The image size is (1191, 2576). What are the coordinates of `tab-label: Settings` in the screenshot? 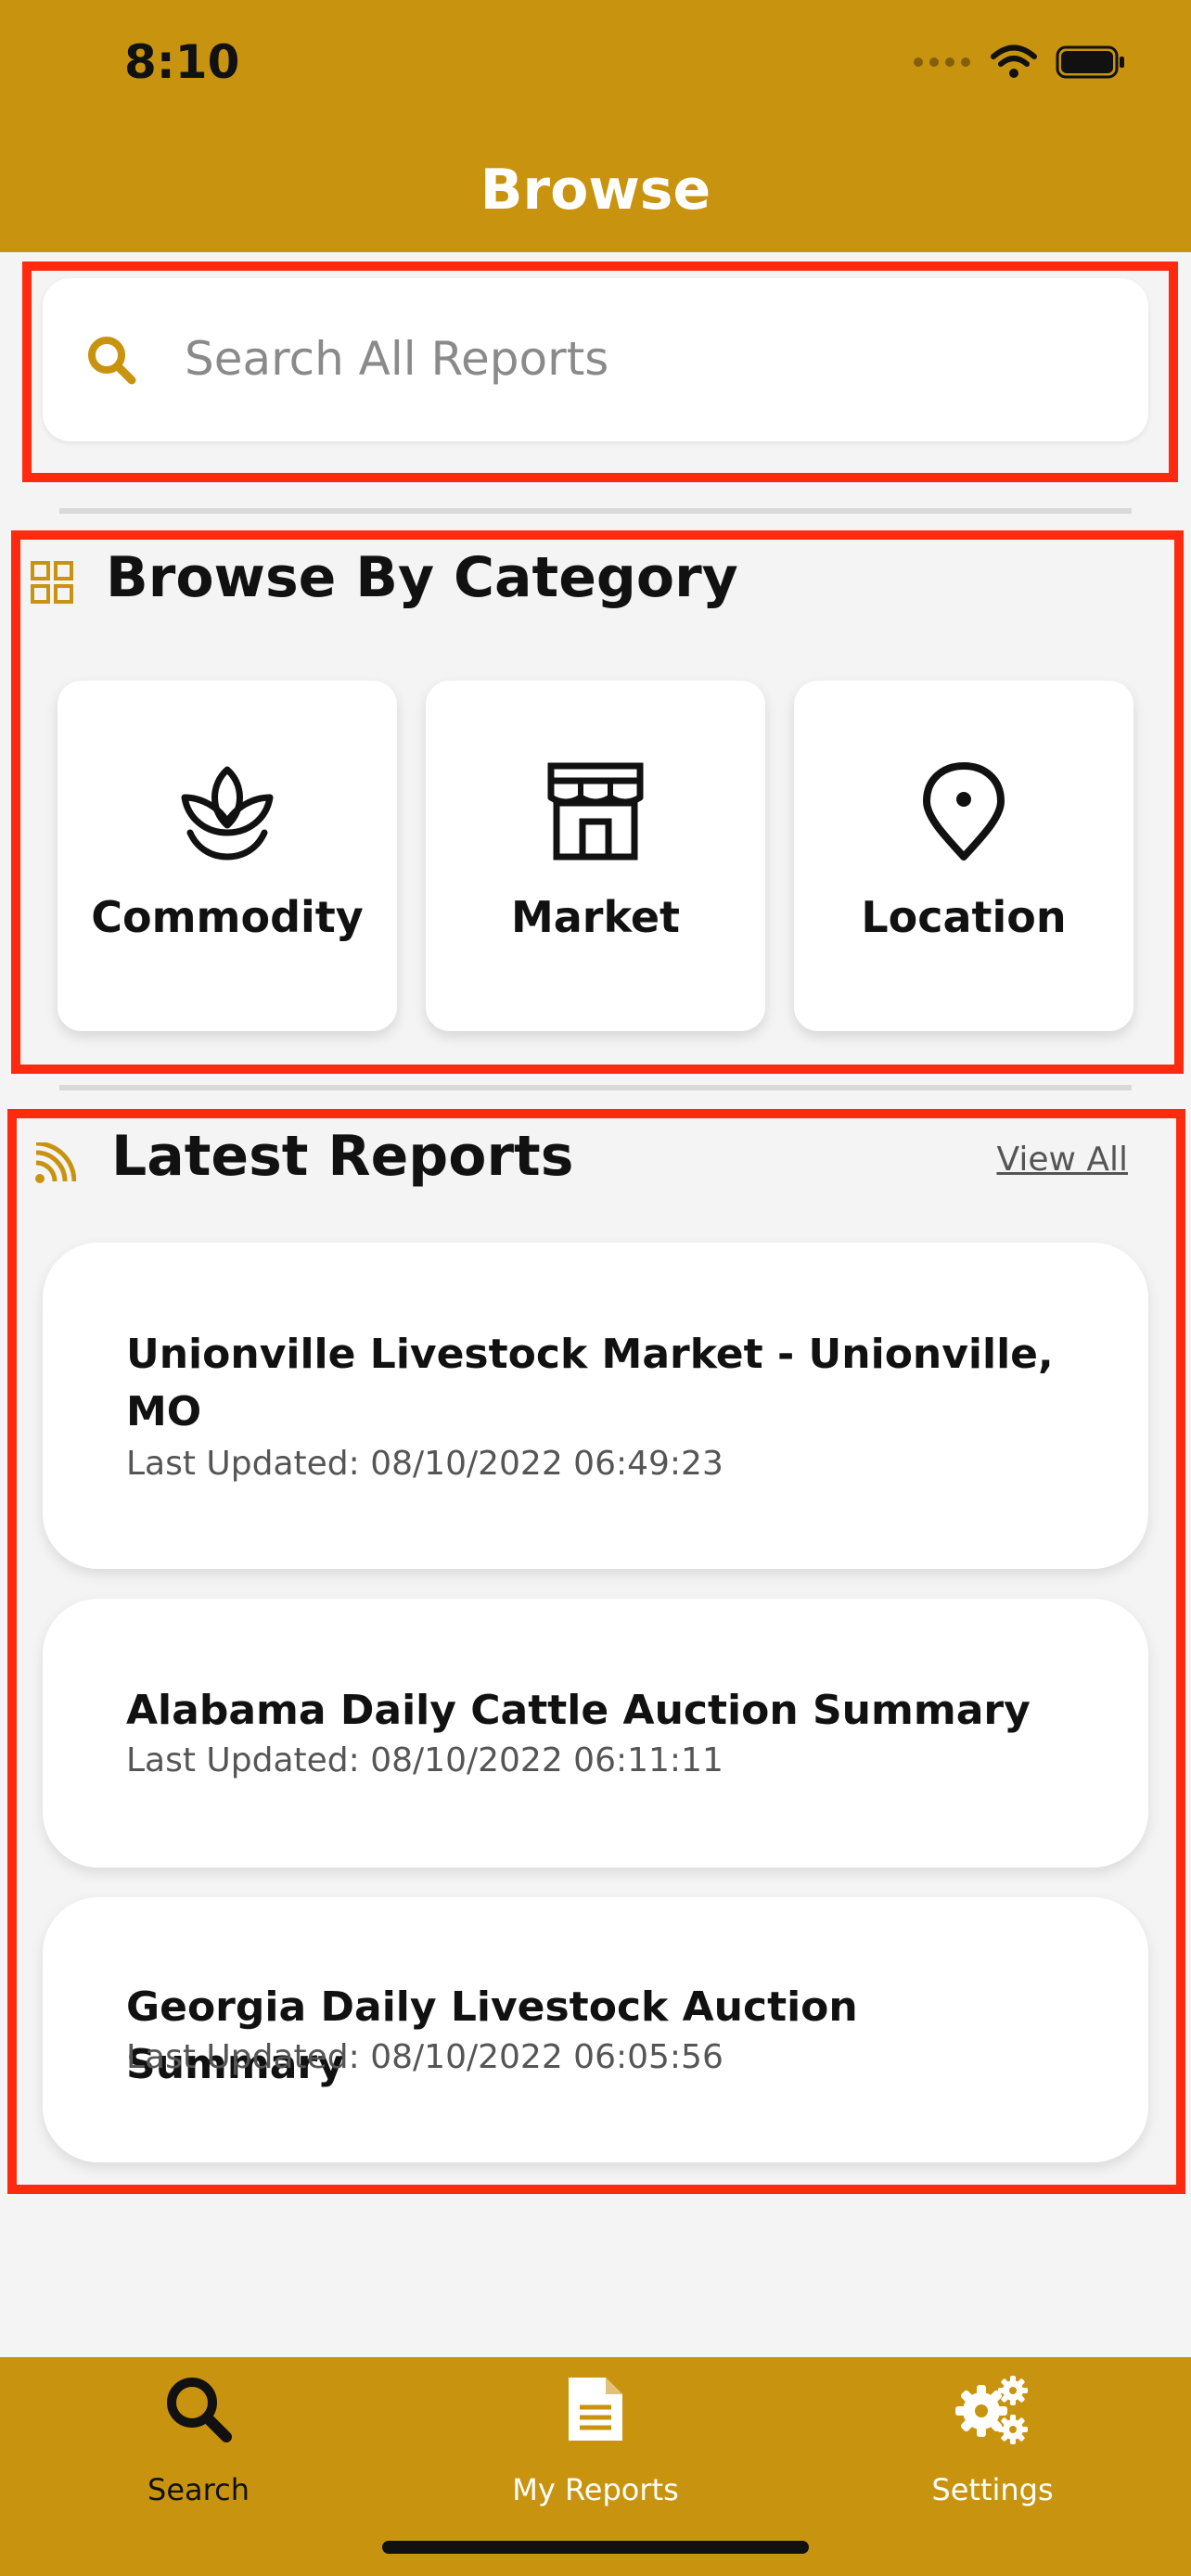 It's located at (992, 2489).